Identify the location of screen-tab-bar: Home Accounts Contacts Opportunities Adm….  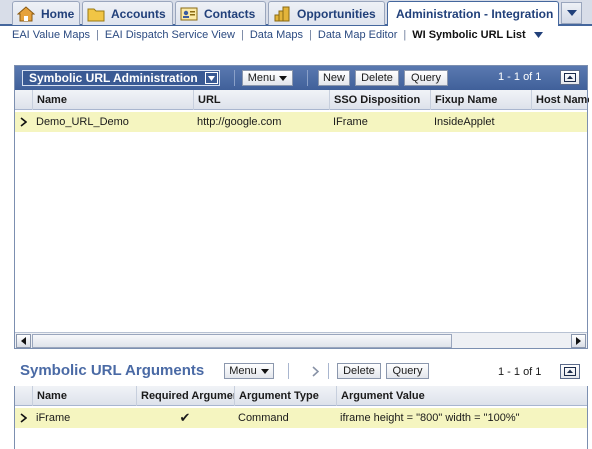
(296, 13).